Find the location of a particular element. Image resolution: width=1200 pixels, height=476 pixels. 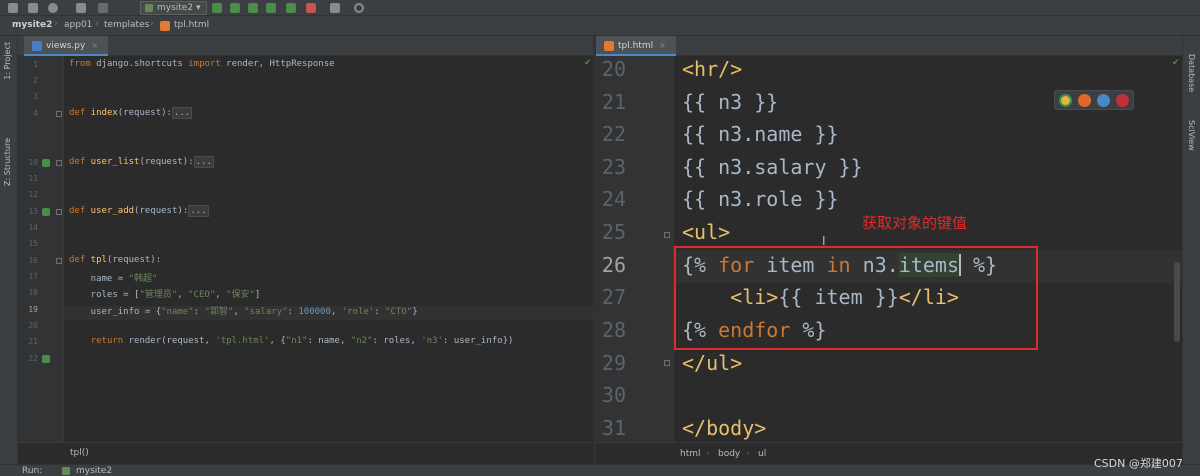

profile-icon is located at coordinates (271, 8).